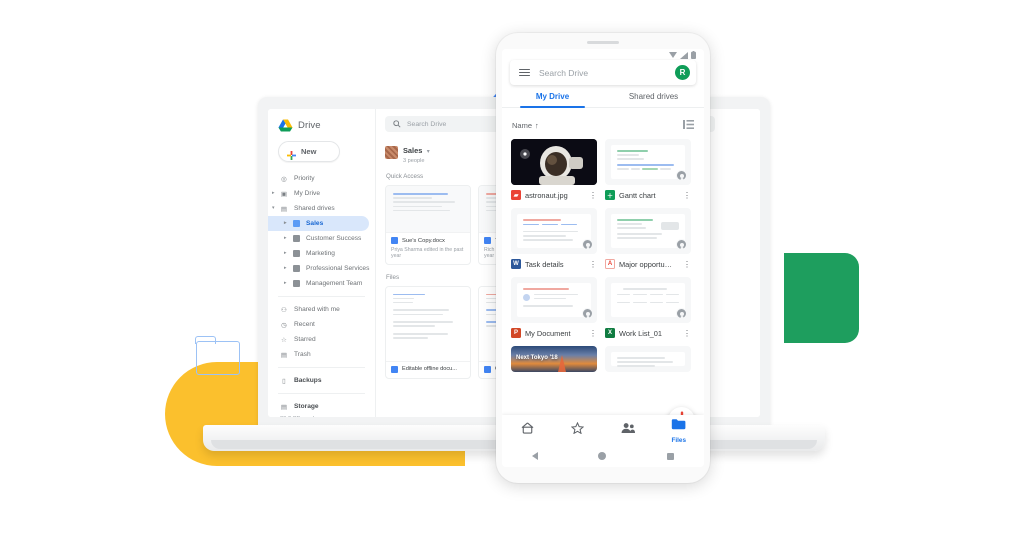  What do you see at coordinates (688, 125) in the screenshot?
I see `view-toggle-icon` at bounding box center [688, 125].